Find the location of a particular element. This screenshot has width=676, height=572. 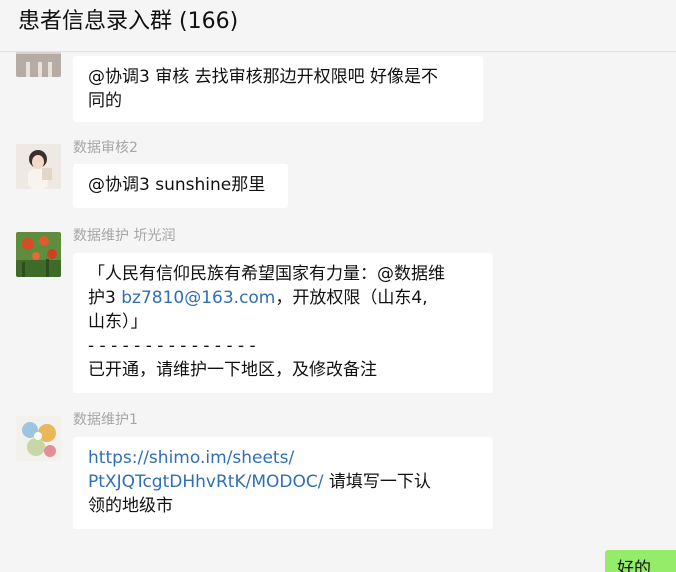

group-title: 患者信息录入群 (166) is located at coordinates (128, 21).